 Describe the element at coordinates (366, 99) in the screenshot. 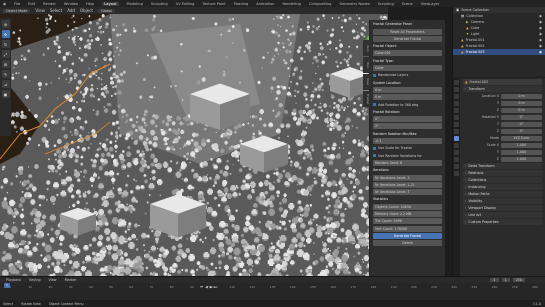

I see `sidebar-tab-fractal: Fractal` at that location.